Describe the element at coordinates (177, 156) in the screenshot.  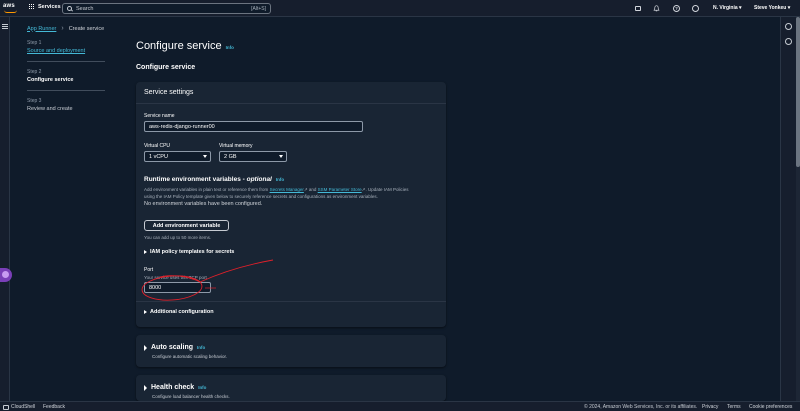
I see `virtual-cpu-select: 1 vCPU` at that location.